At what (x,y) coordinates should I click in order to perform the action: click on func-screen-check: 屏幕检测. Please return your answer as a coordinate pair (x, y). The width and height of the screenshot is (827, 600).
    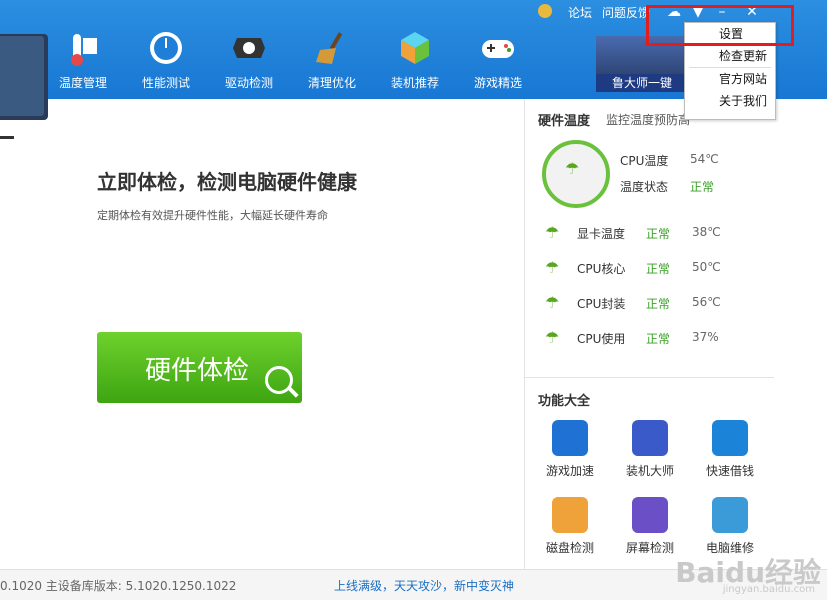
    Looking at the image, I should click on (650, 526).